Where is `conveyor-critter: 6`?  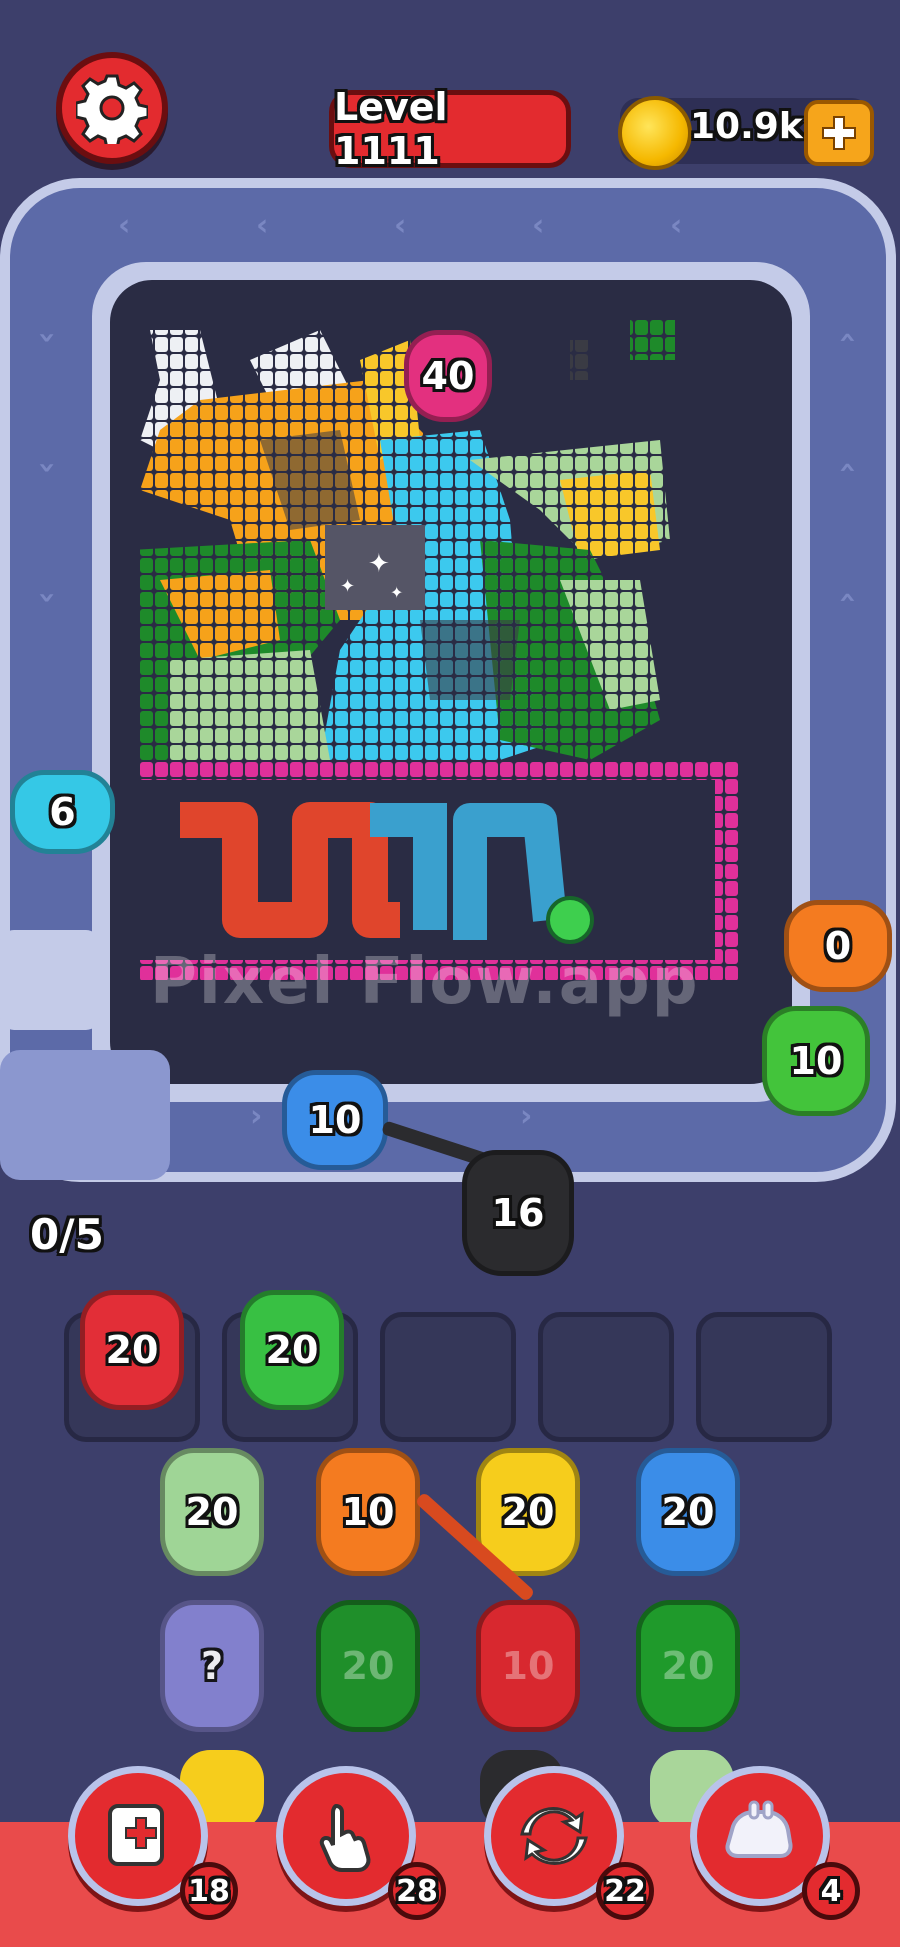
conveyor-critter: 6 is located at coordinates (62, 812).